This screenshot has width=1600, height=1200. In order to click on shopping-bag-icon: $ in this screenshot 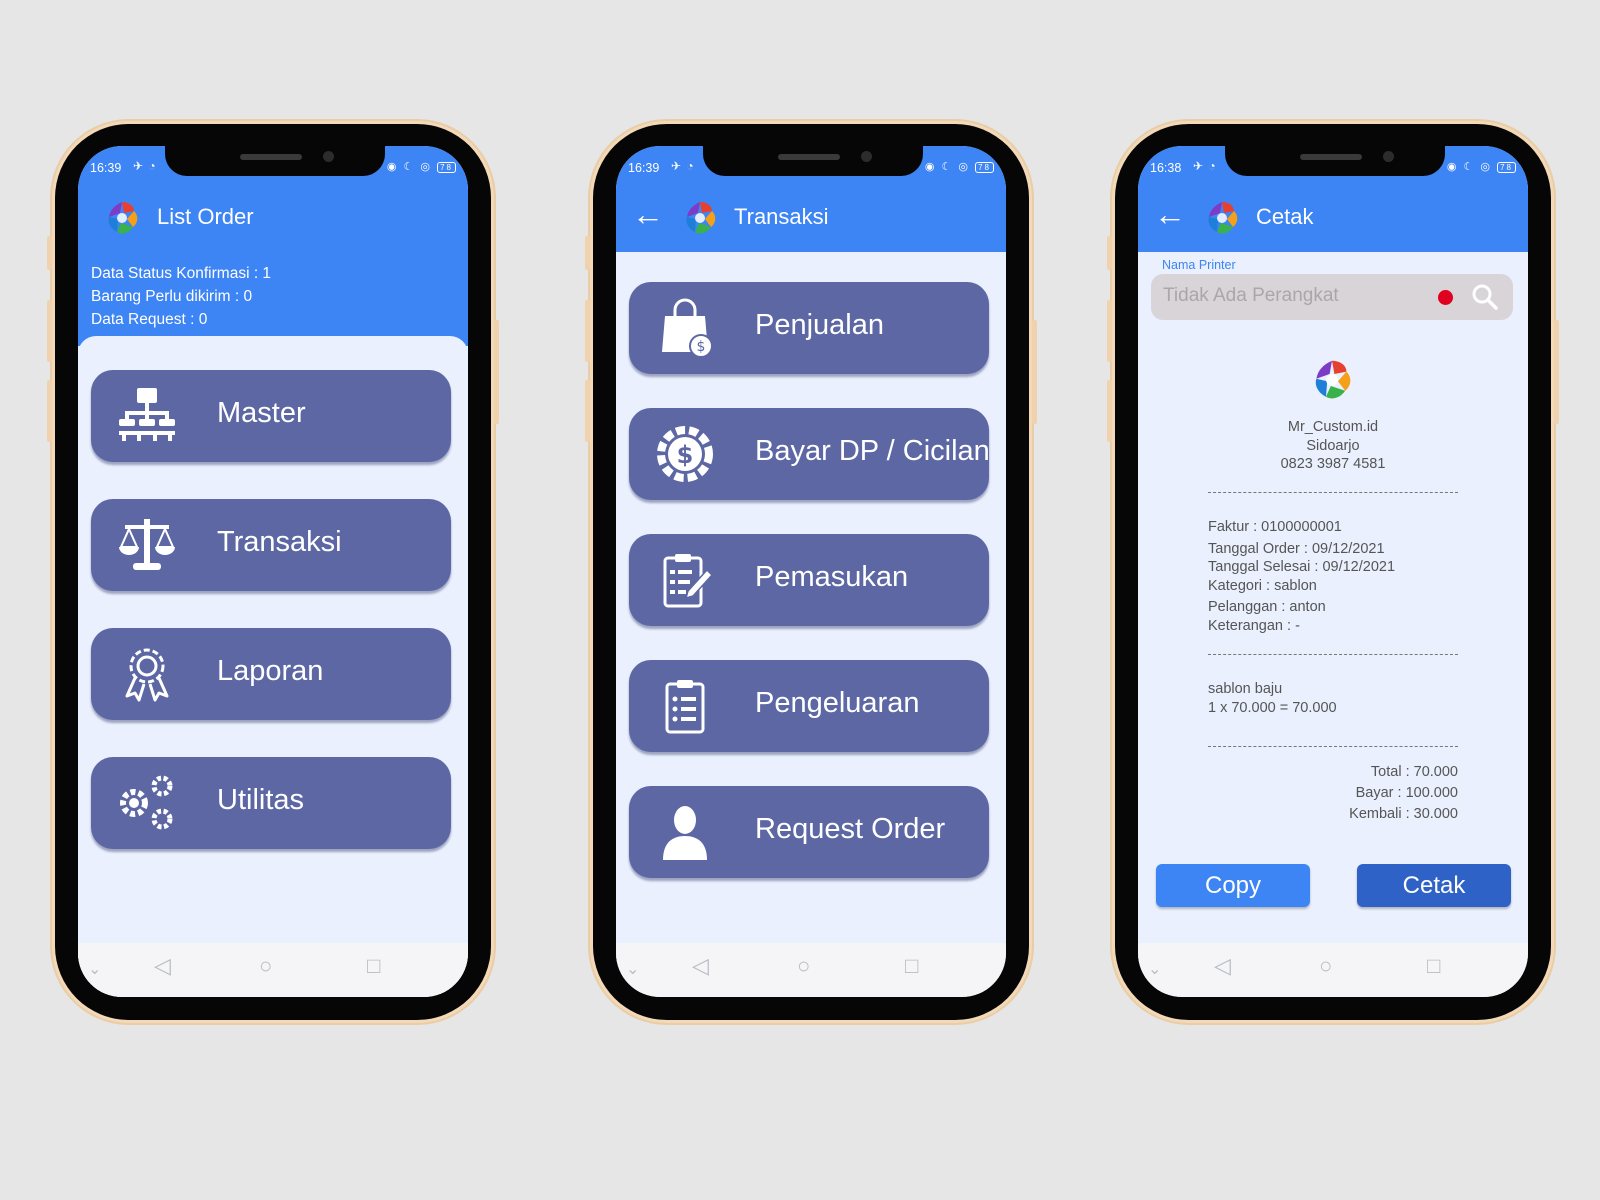, I will do `click(687, 328)`.